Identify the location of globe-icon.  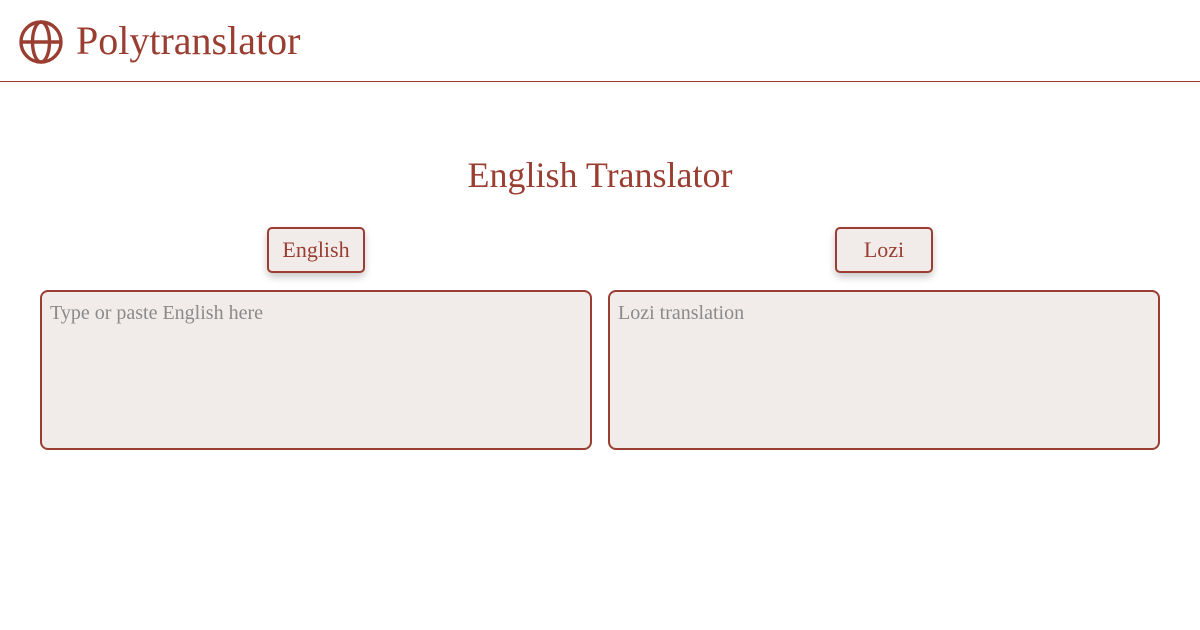
(41, 42).